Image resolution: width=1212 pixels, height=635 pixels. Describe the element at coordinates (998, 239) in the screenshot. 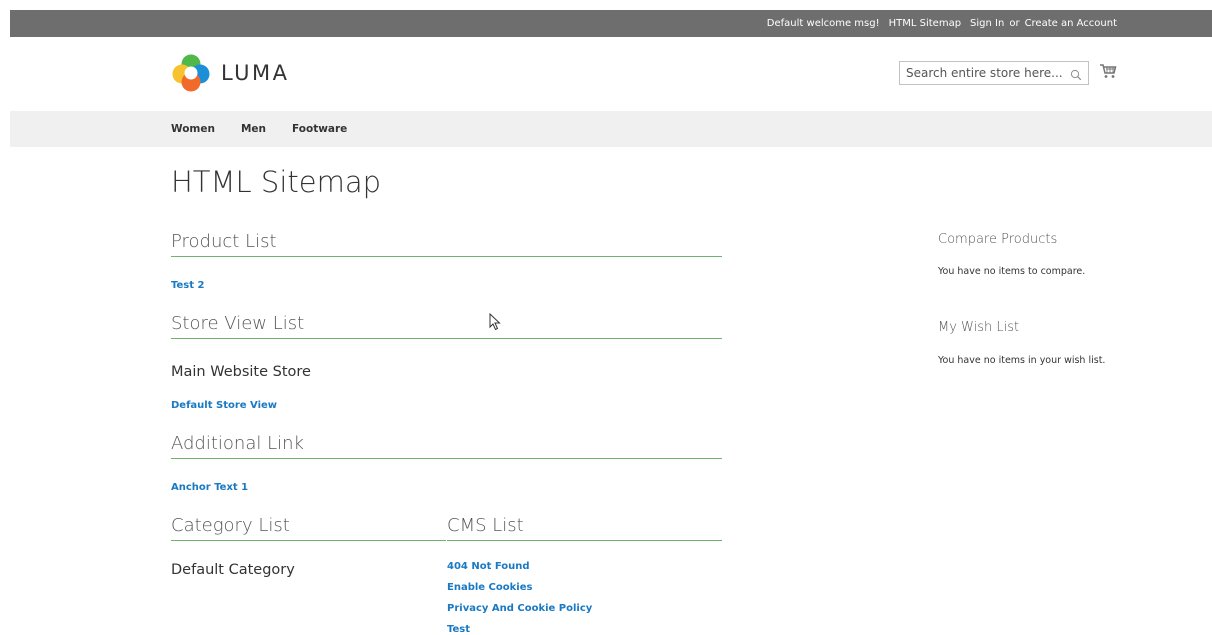

I see `compare-products-title: Compare Products` at that location.